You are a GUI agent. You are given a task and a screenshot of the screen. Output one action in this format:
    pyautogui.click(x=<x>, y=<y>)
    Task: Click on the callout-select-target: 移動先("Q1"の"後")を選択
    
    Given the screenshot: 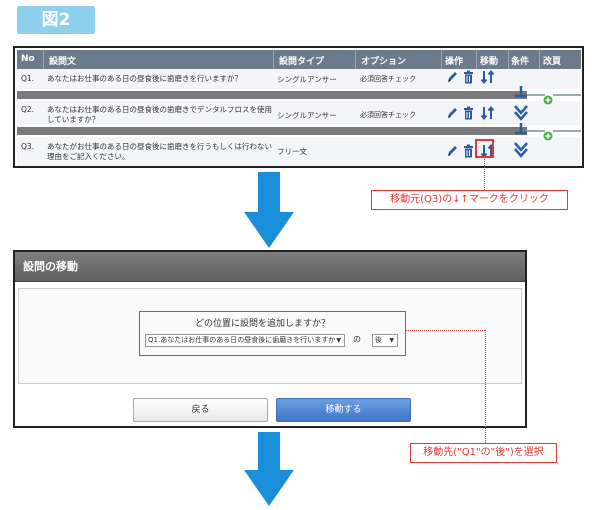 What is the action you would take?
    pyautogui.click(x=483, y=453)
    